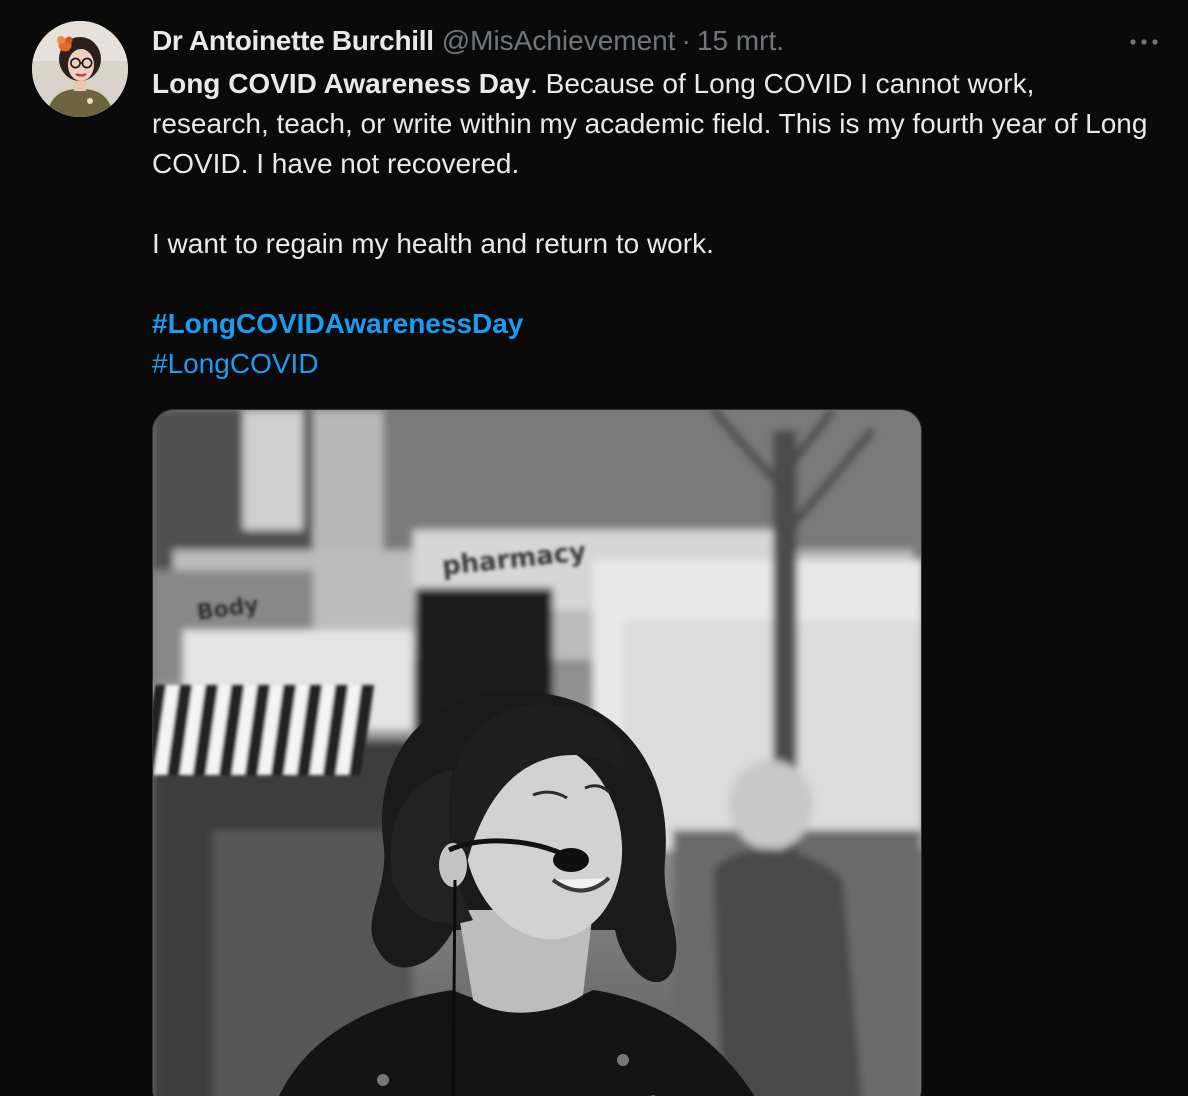  I want to click on more-options-button, so click(1144, 42).